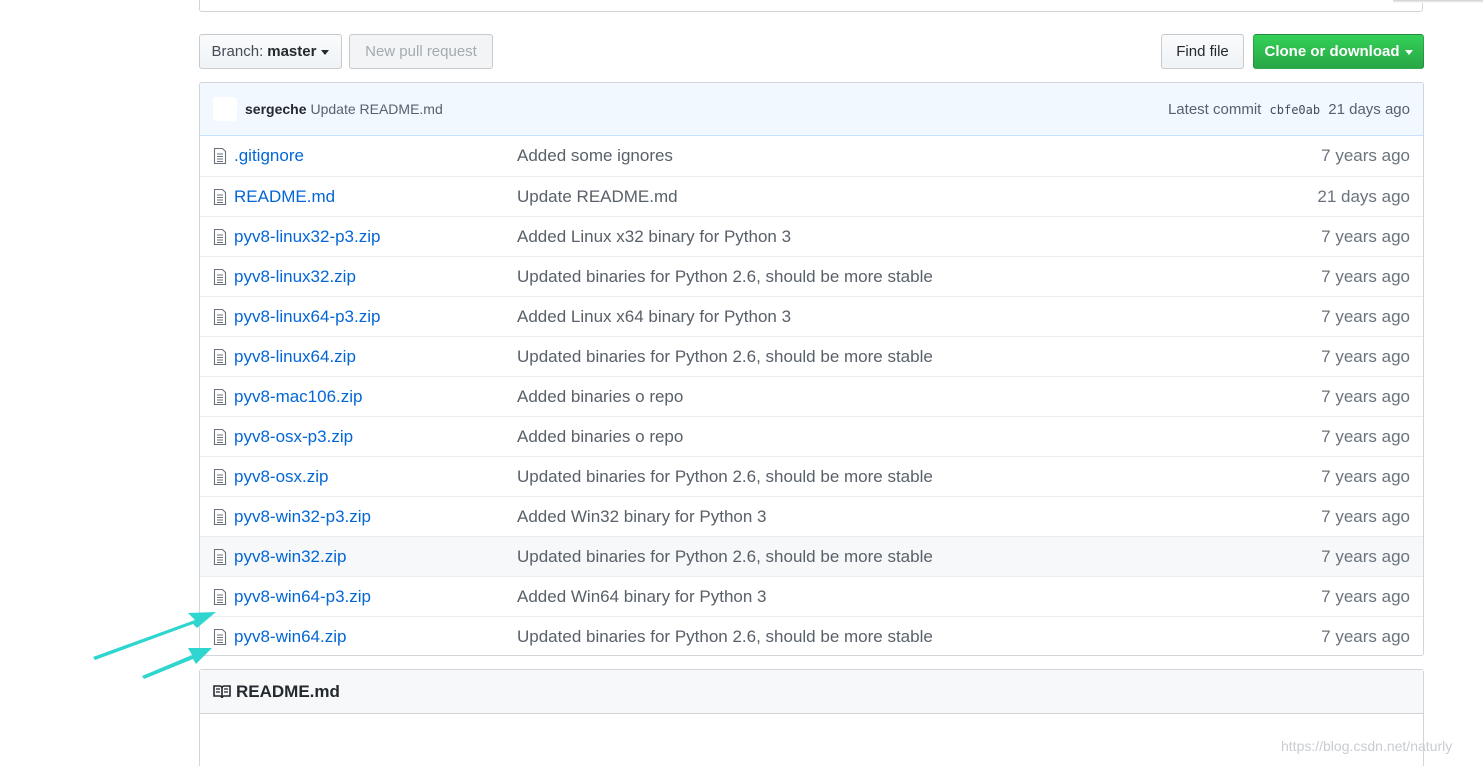 The width and height of the screenshot is (1483, 766). Describe the element at coordinates (811, 717) in the screenshot. I see `readme-panel: README.md` at that location.